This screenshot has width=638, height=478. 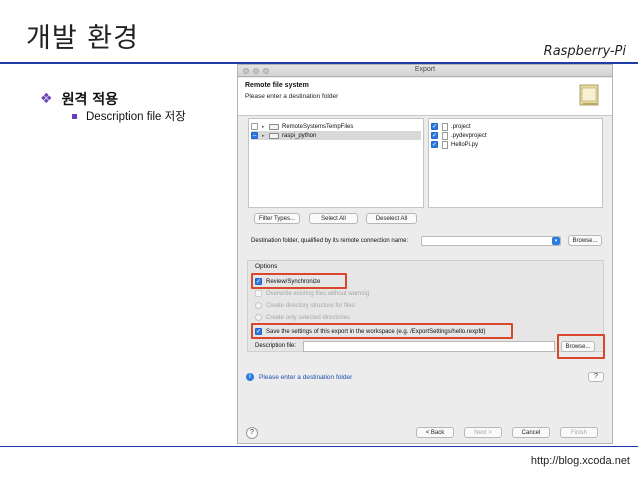 I want to click on option-label: Overwrite existing files without warning, so click(x=318, y=293).